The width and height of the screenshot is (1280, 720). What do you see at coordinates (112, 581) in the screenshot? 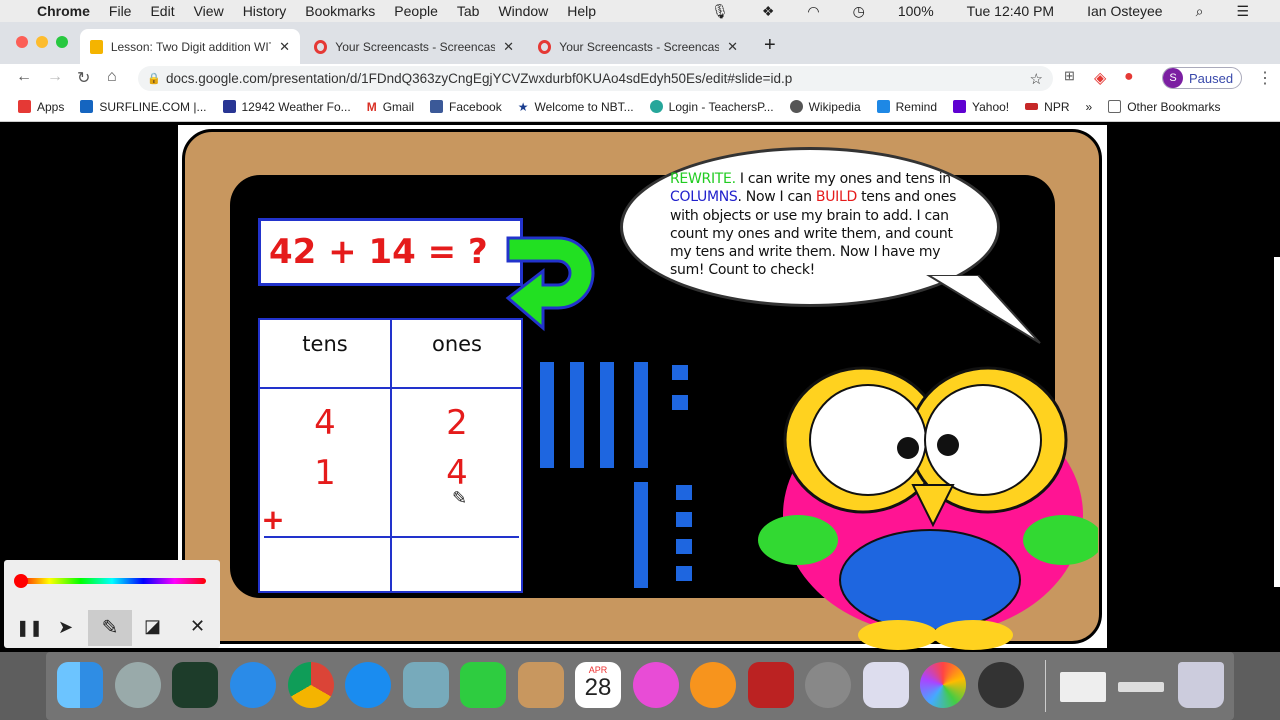
I see `color-slider` at bounding box center [112, 581].